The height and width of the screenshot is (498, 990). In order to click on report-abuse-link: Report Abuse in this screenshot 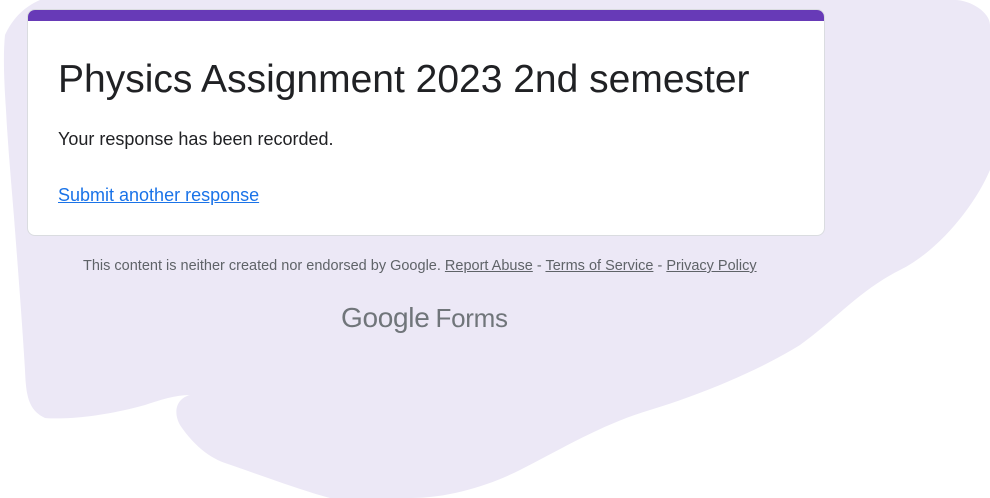, I will do `click(489, 266)`.